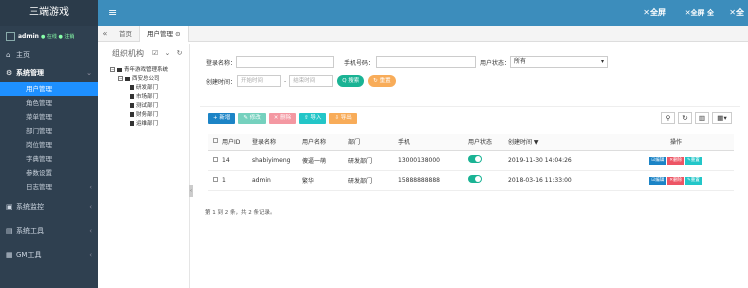  I want to click on col-header: 用户状态, so click(488, 142).